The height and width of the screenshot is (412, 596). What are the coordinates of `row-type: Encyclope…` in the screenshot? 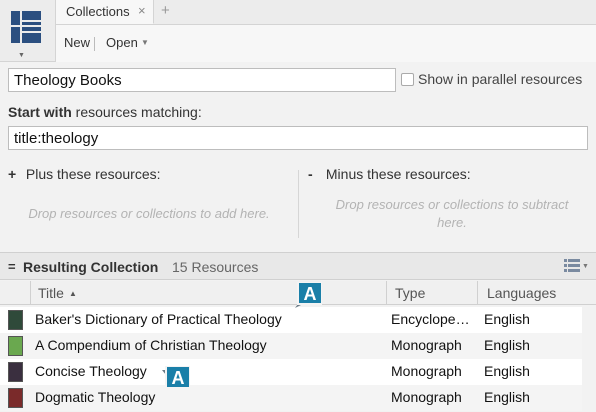 It's located at (430, 319).